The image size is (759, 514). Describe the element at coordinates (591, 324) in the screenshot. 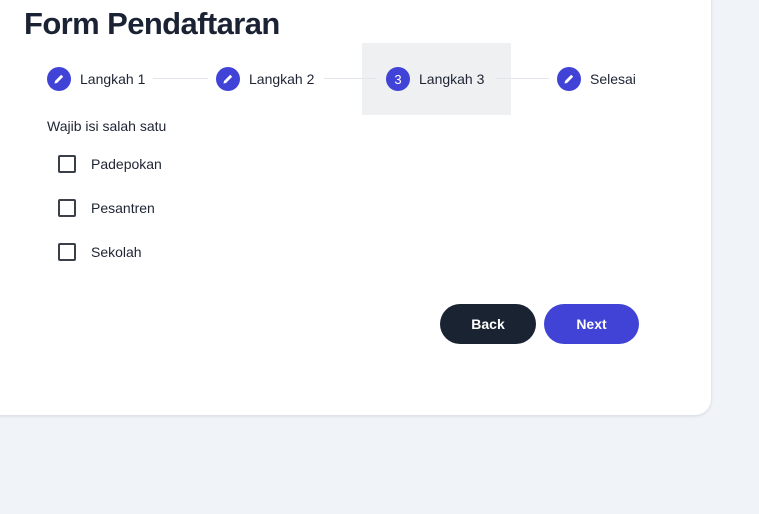

I see `next-button: Next` at that location.